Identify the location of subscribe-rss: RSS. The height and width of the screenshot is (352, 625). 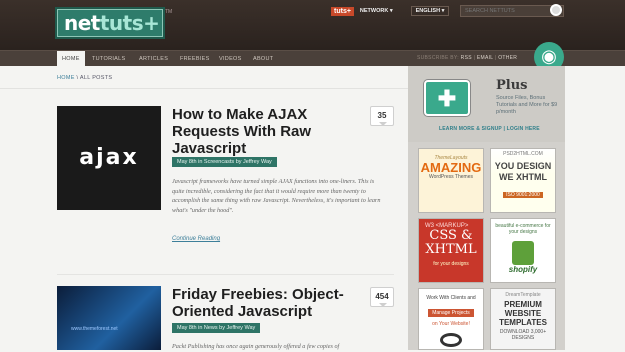
(466, 58).